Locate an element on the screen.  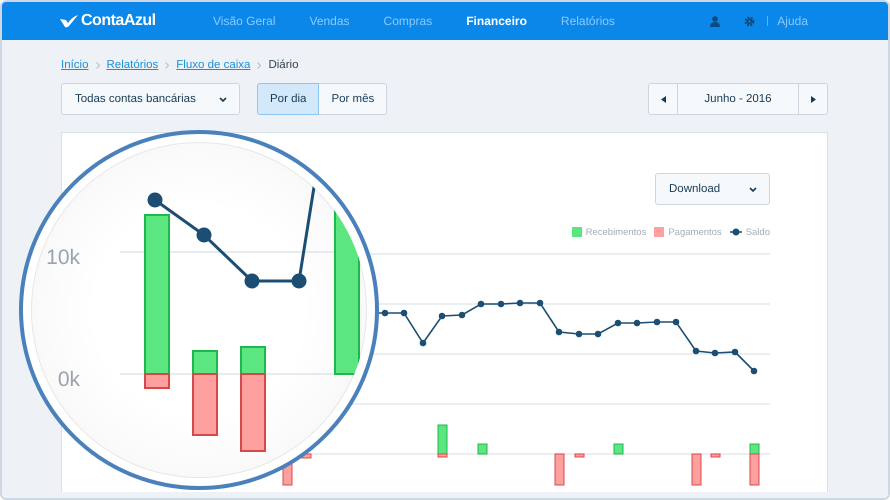
left-triangle-icon is located at coordinates (663, 99).